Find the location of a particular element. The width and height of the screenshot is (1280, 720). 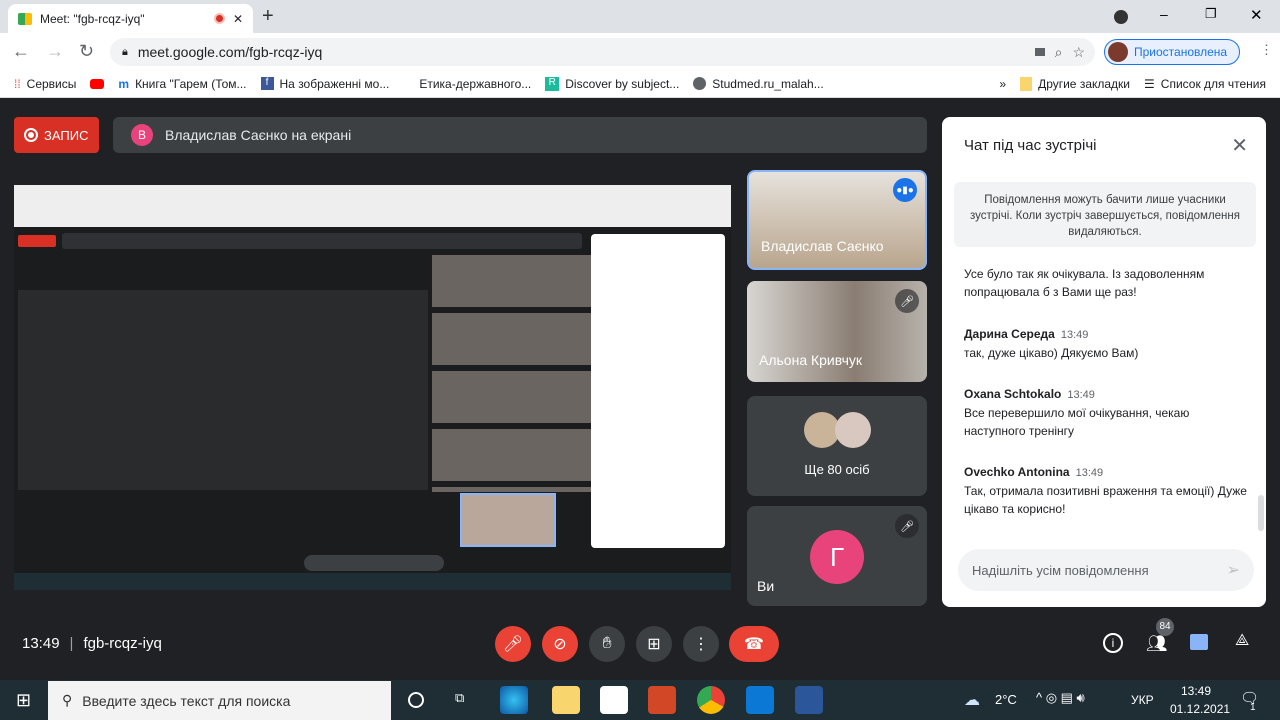

close-chat-button: ✕ is located at coordinates (1239, 145).